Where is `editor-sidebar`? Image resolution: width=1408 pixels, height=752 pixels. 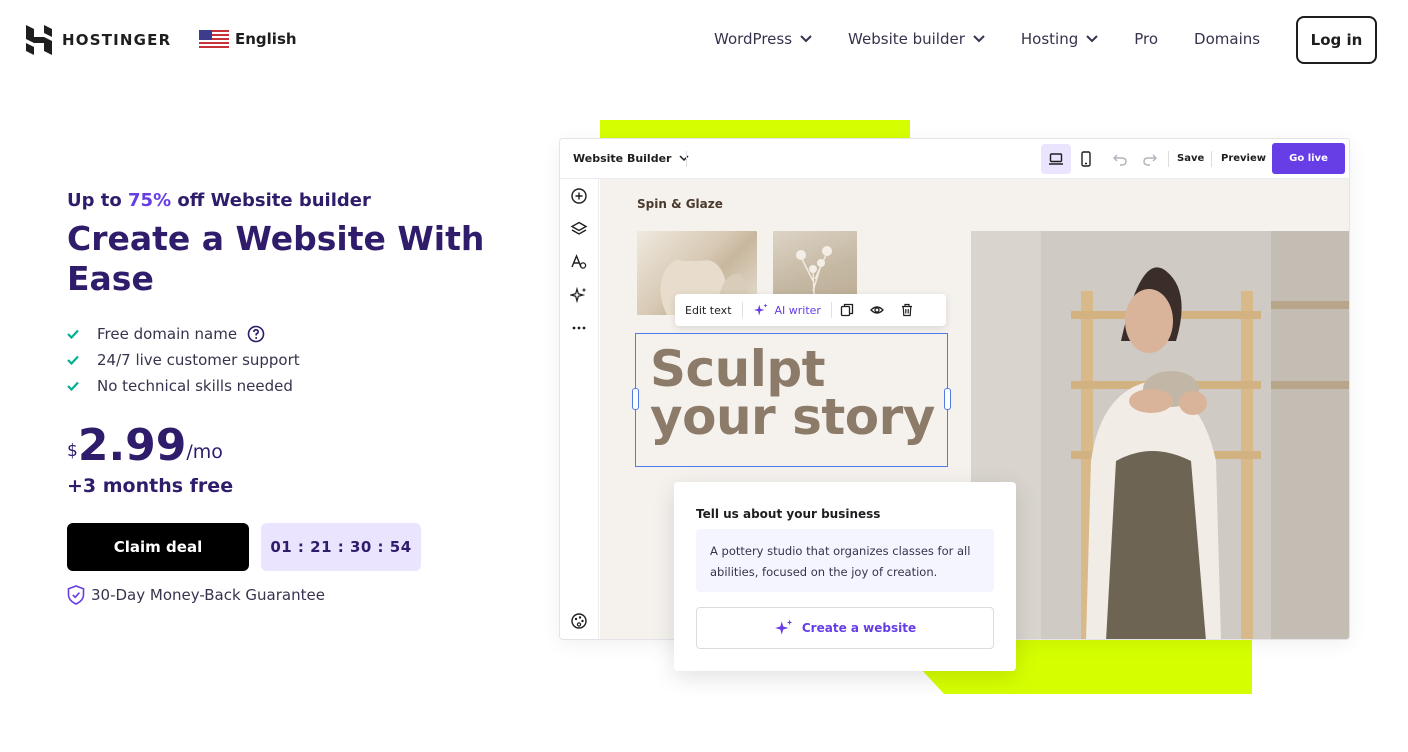 editor-sidebar is located at coordinates (579, 409).